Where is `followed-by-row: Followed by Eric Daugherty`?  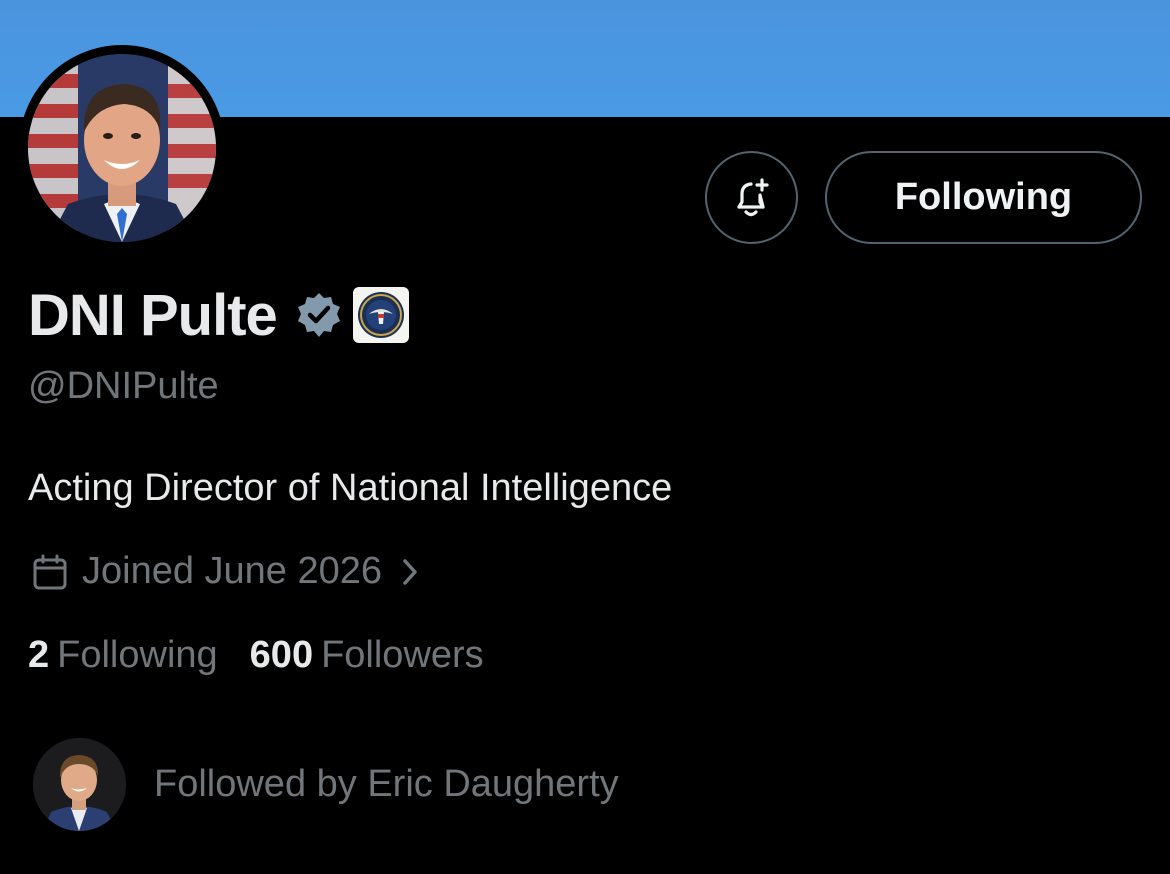
followed-by-row: Followed by Eric Daugherty is located at coordinates (326, 784).